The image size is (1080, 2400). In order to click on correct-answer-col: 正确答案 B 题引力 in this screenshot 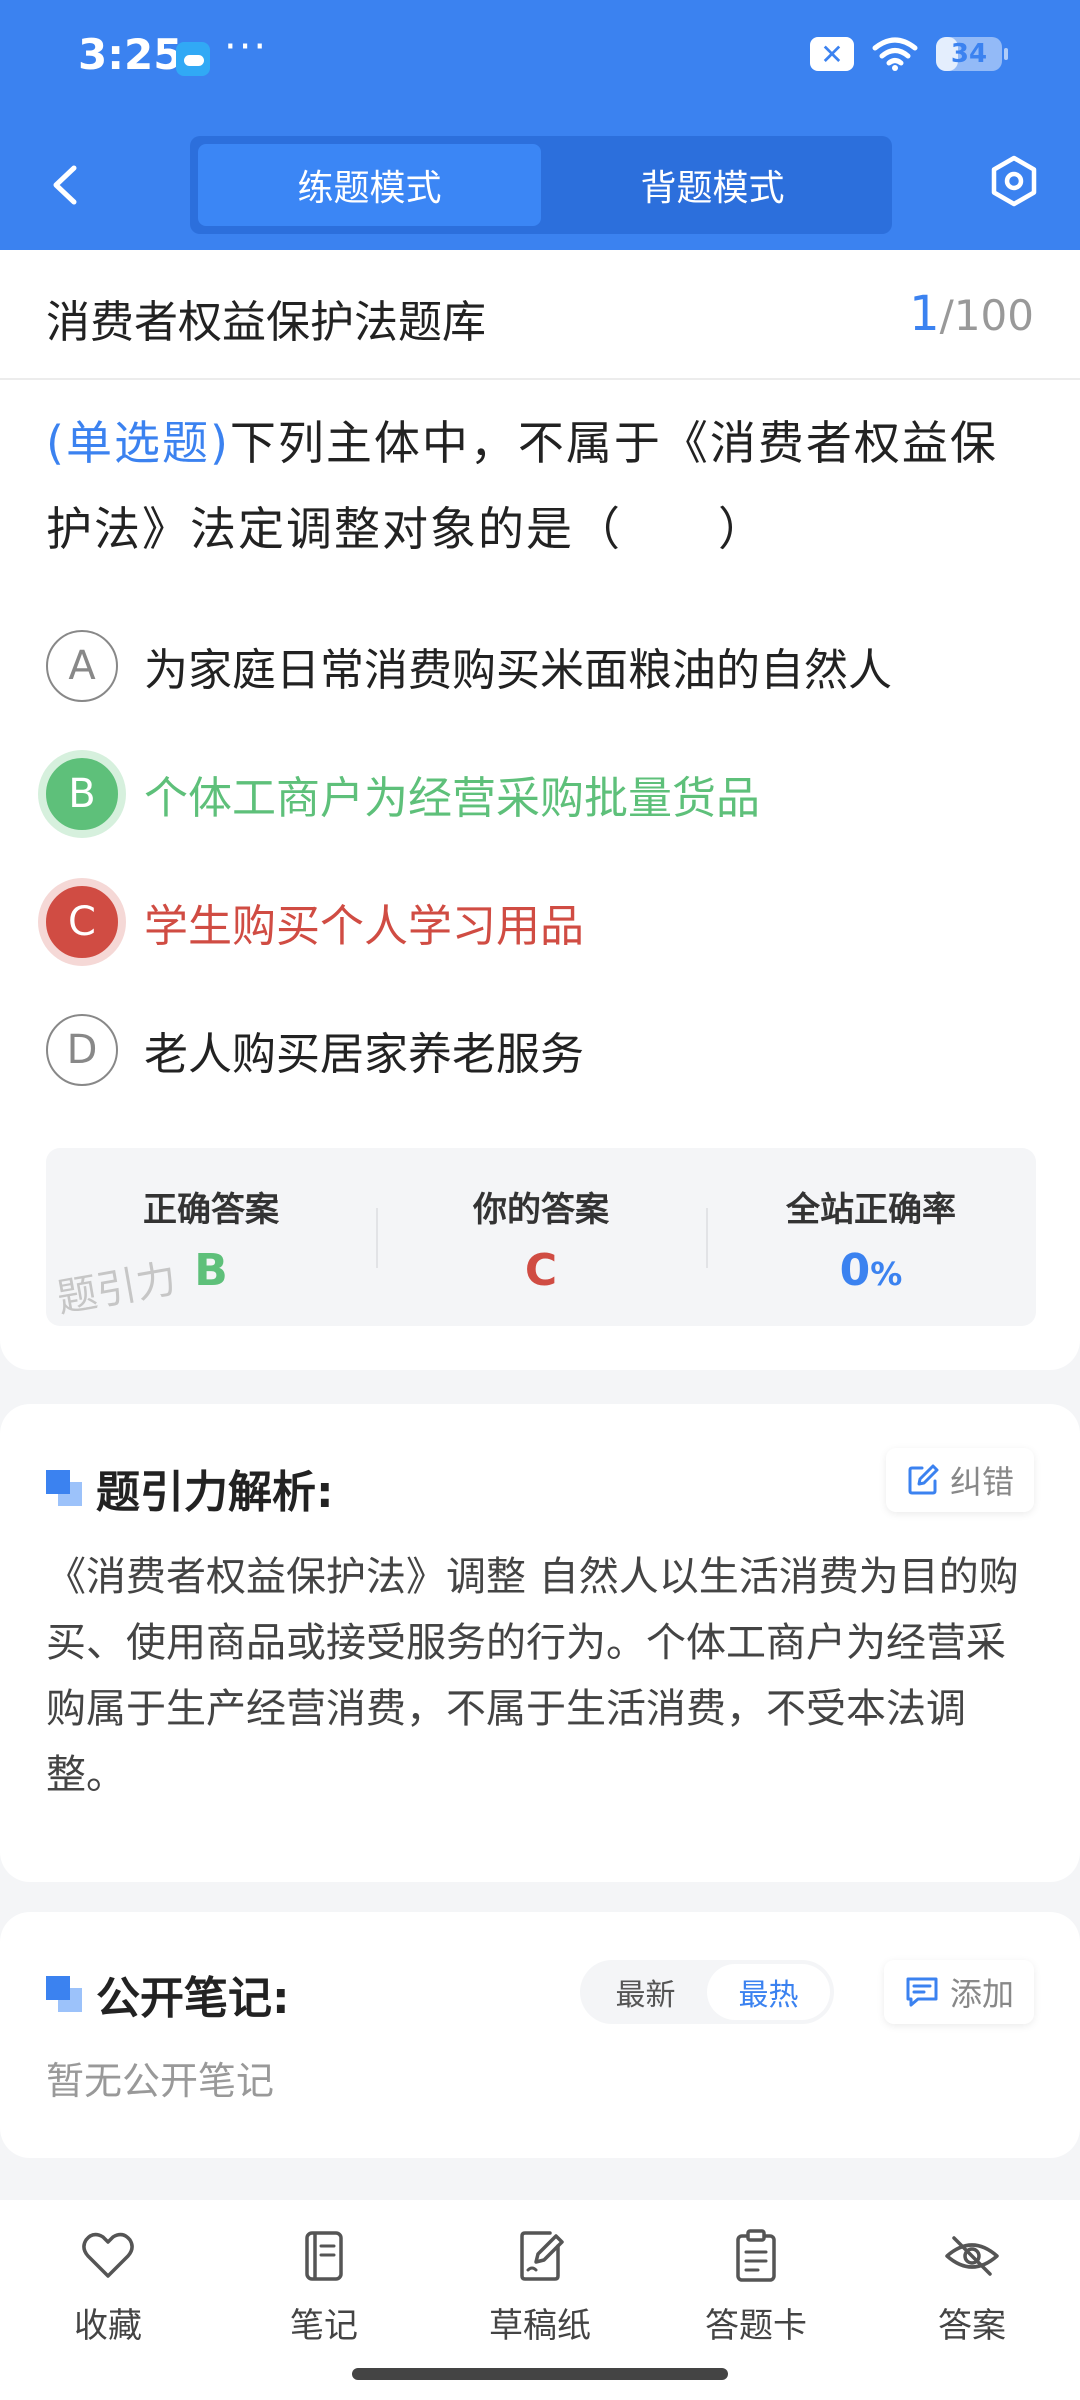, I will do `click(211, 1237)`.